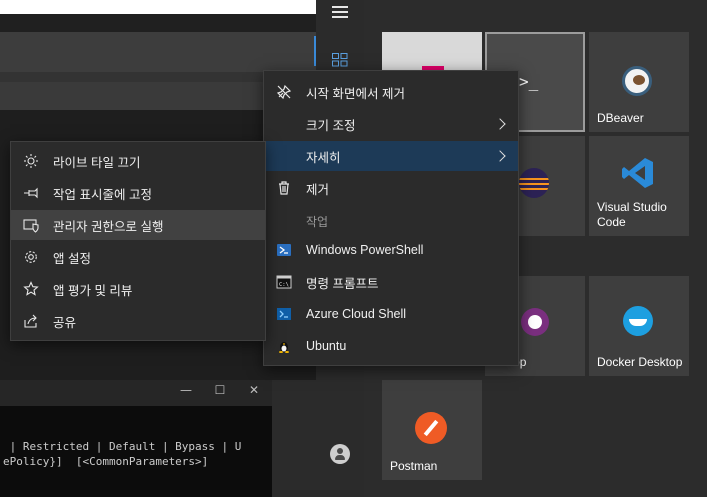  I want to click on terminal-icon: >_, so click(529, 81).